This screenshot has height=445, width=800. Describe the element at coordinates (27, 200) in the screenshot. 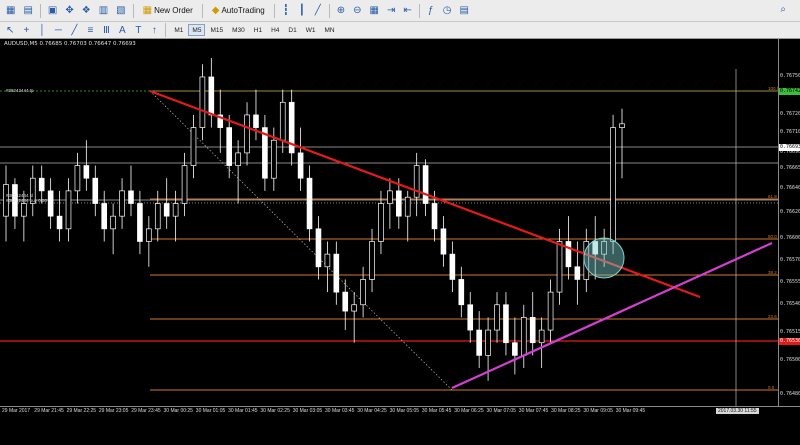

I see `order-buy-label: #38242444 buy 0.50` at that location.